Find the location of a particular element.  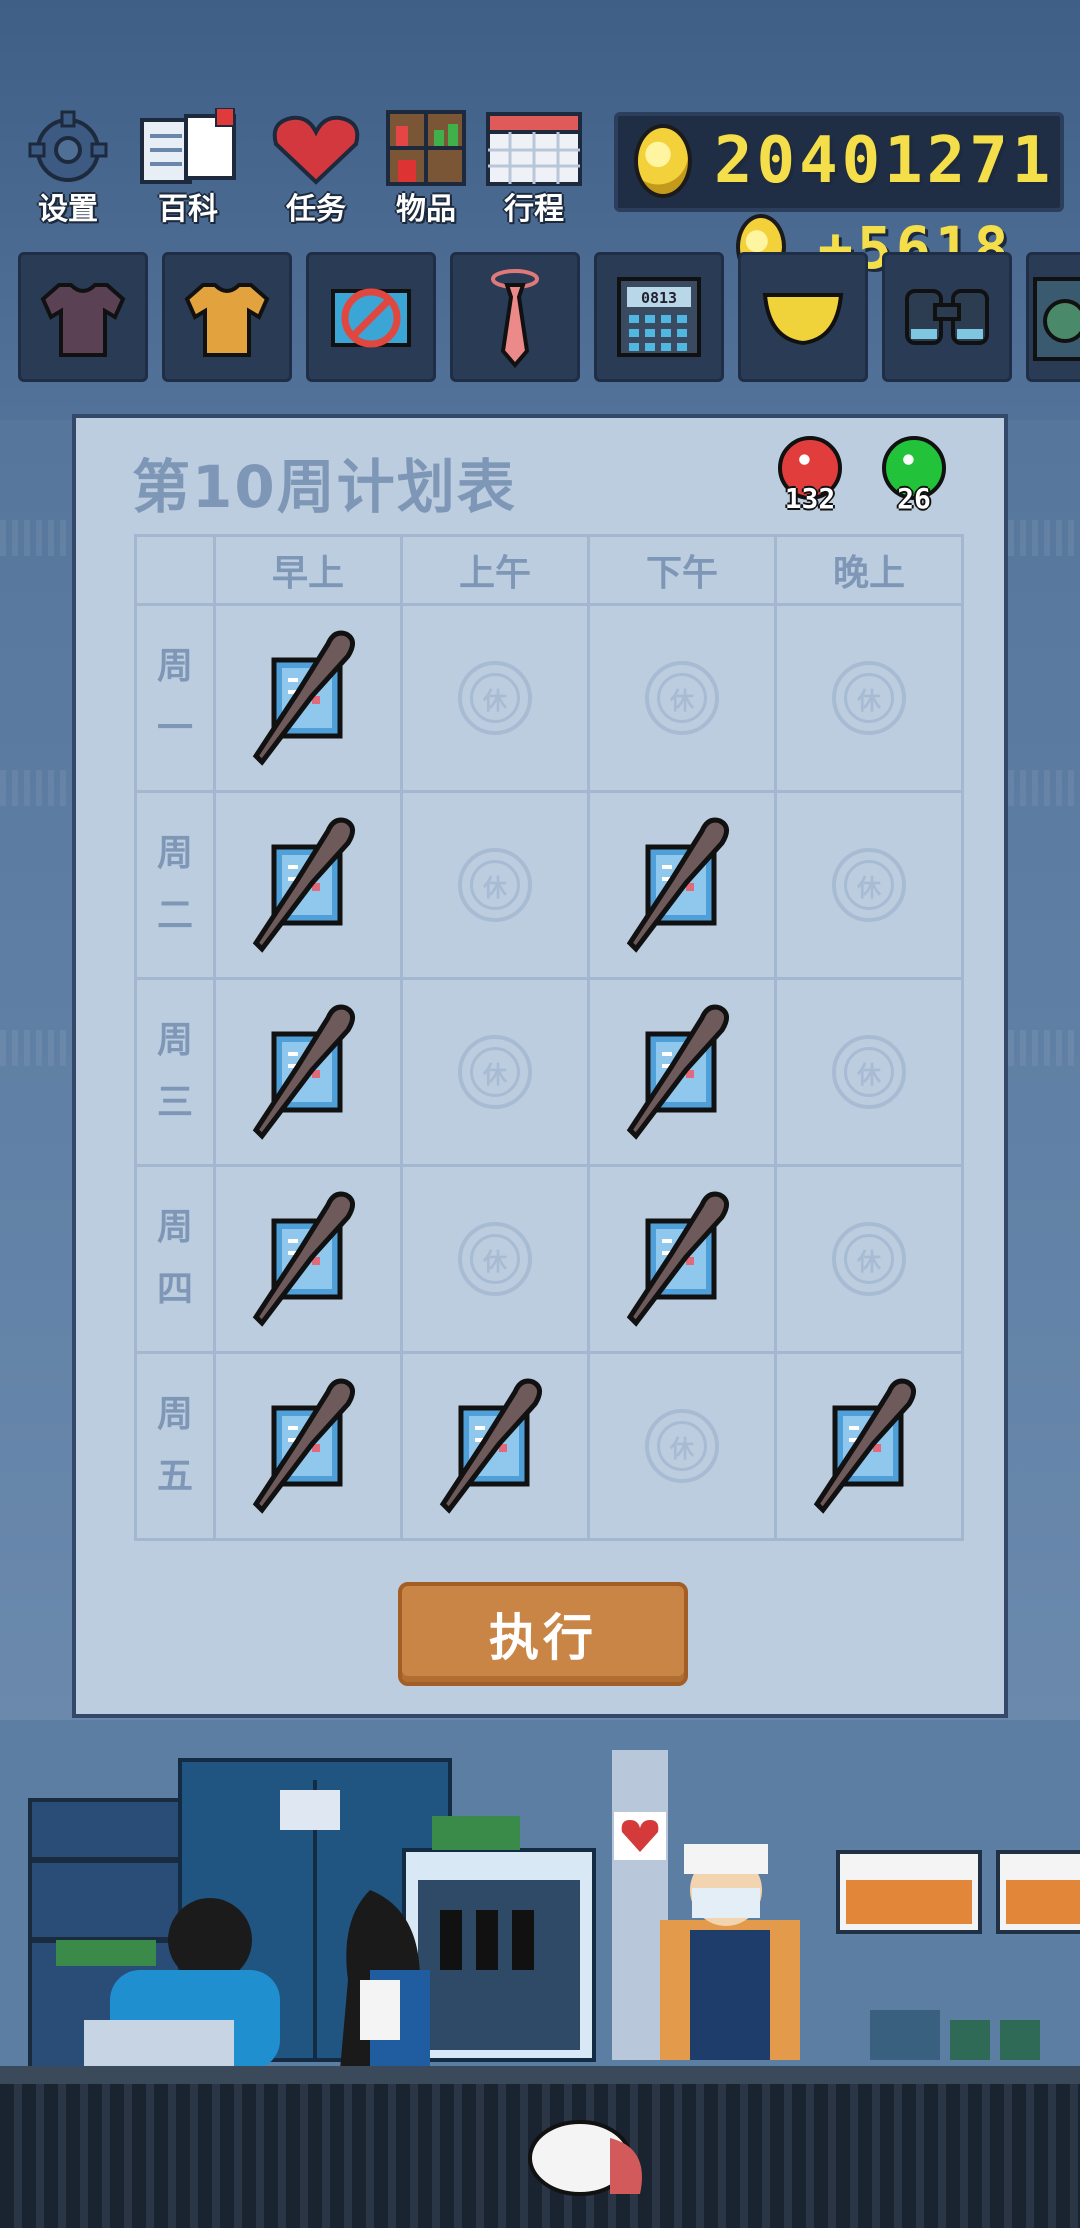

item-slot-shirt-dark is located at coordinates (83, 317).